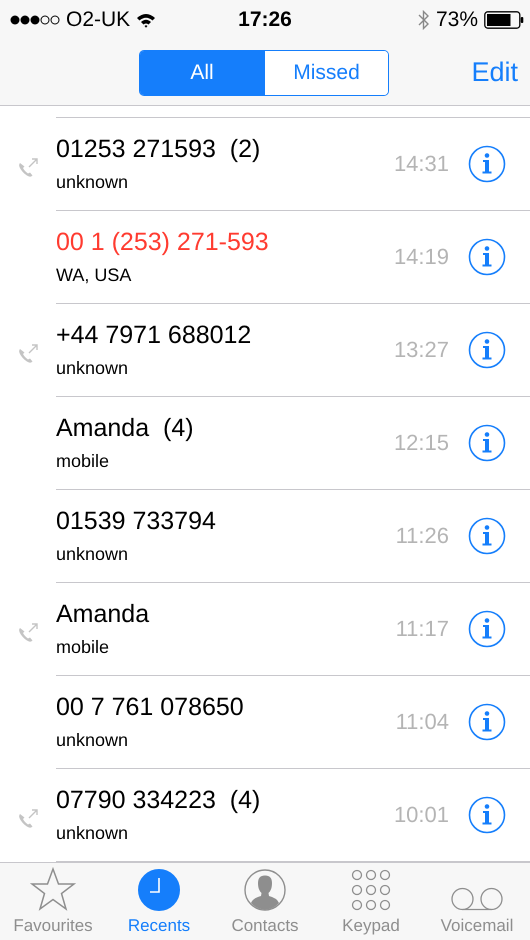  I want to click on battery-percent: 73%, so click(457, 20).